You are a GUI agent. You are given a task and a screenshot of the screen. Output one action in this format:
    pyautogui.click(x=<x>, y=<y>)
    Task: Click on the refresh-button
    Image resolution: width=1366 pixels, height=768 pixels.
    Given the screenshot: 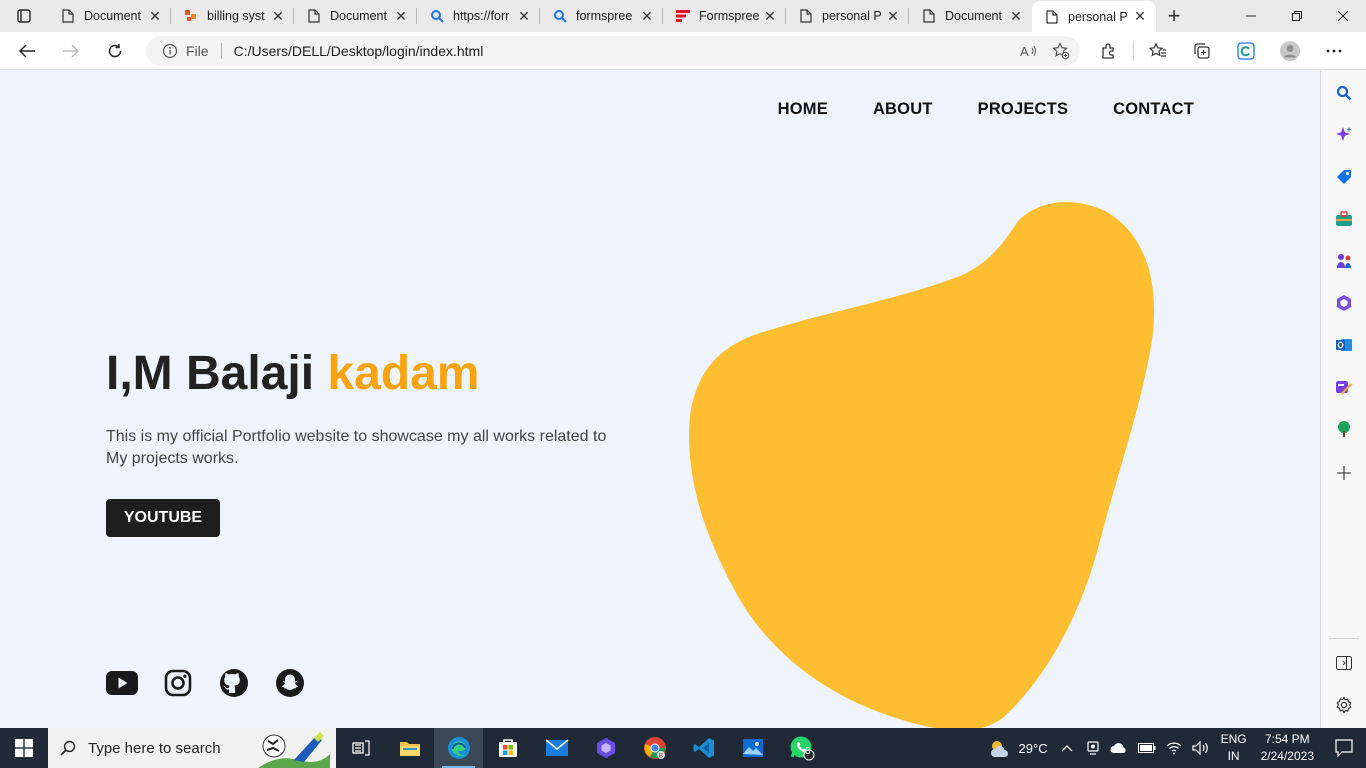 What is the action you would take?
    pyautogui.click(x=115, y=51)
    